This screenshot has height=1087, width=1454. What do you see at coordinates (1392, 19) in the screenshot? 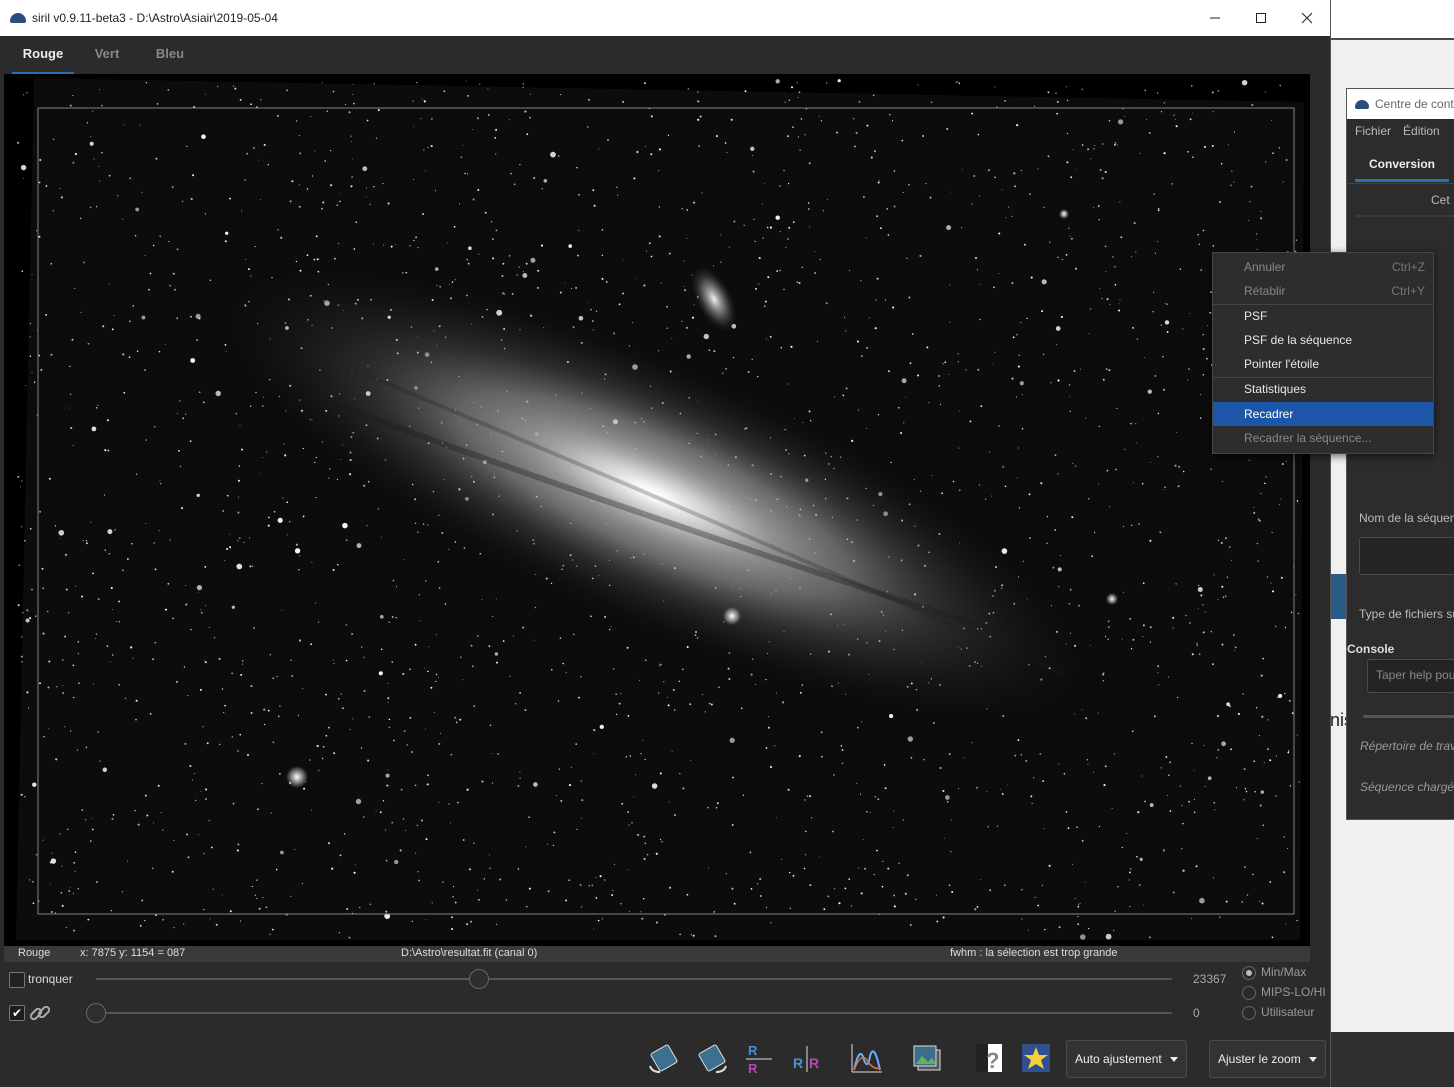
I see `desktop-background` at bounding box center [1392, 19].